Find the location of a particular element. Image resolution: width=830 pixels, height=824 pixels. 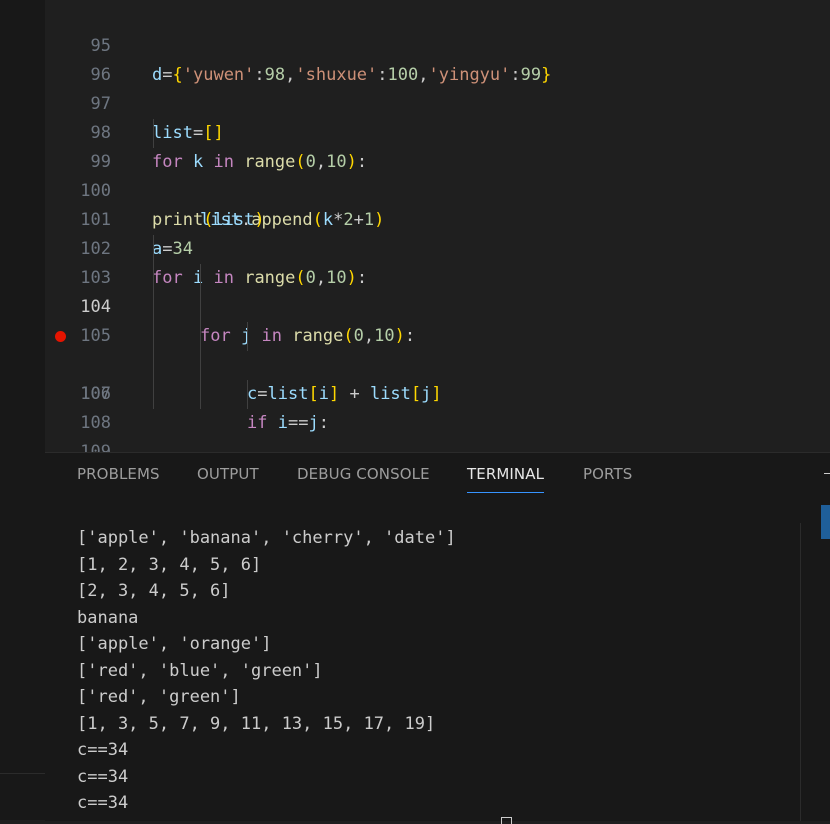

terminal-line: [2, 3, 4, 5, 6] is located at coordinates (154, 591).